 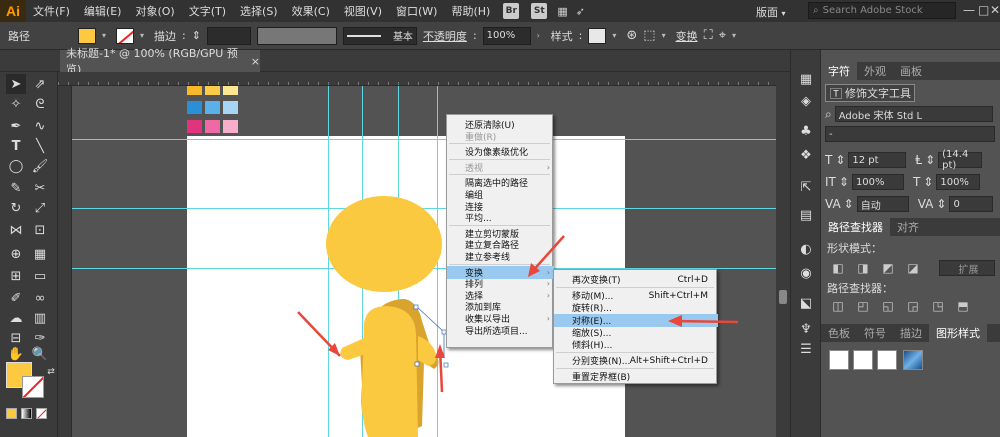 I want to click on stroke-weight-field, so click(x=228, y=35).